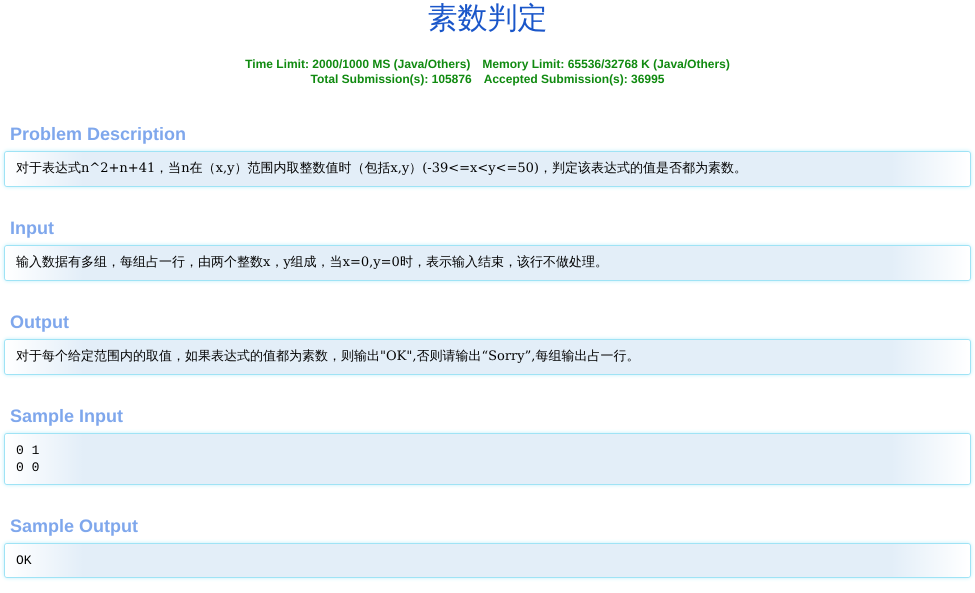  I want to click on paragraph: 对于表达式n^2+n+41，当n在（x,y）范围内取整数值时（包括x,y）(-39<=x<y<=50)，判定该表达式的值是否都为素数。, so click(382, 169).